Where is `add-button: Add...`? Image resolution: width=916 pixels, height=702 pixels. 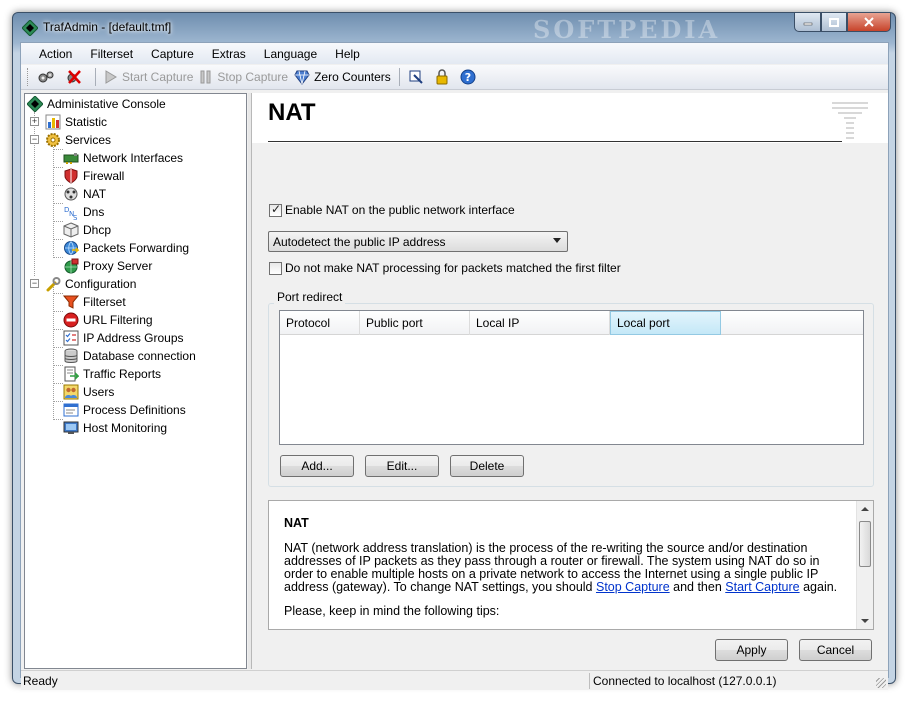
add-button: Add... is located at coordinates (317, 466).